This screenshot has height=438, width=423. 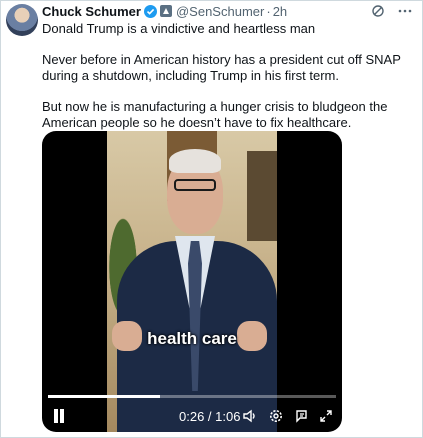 I want to click on avatar, so click(x=22, y=20).